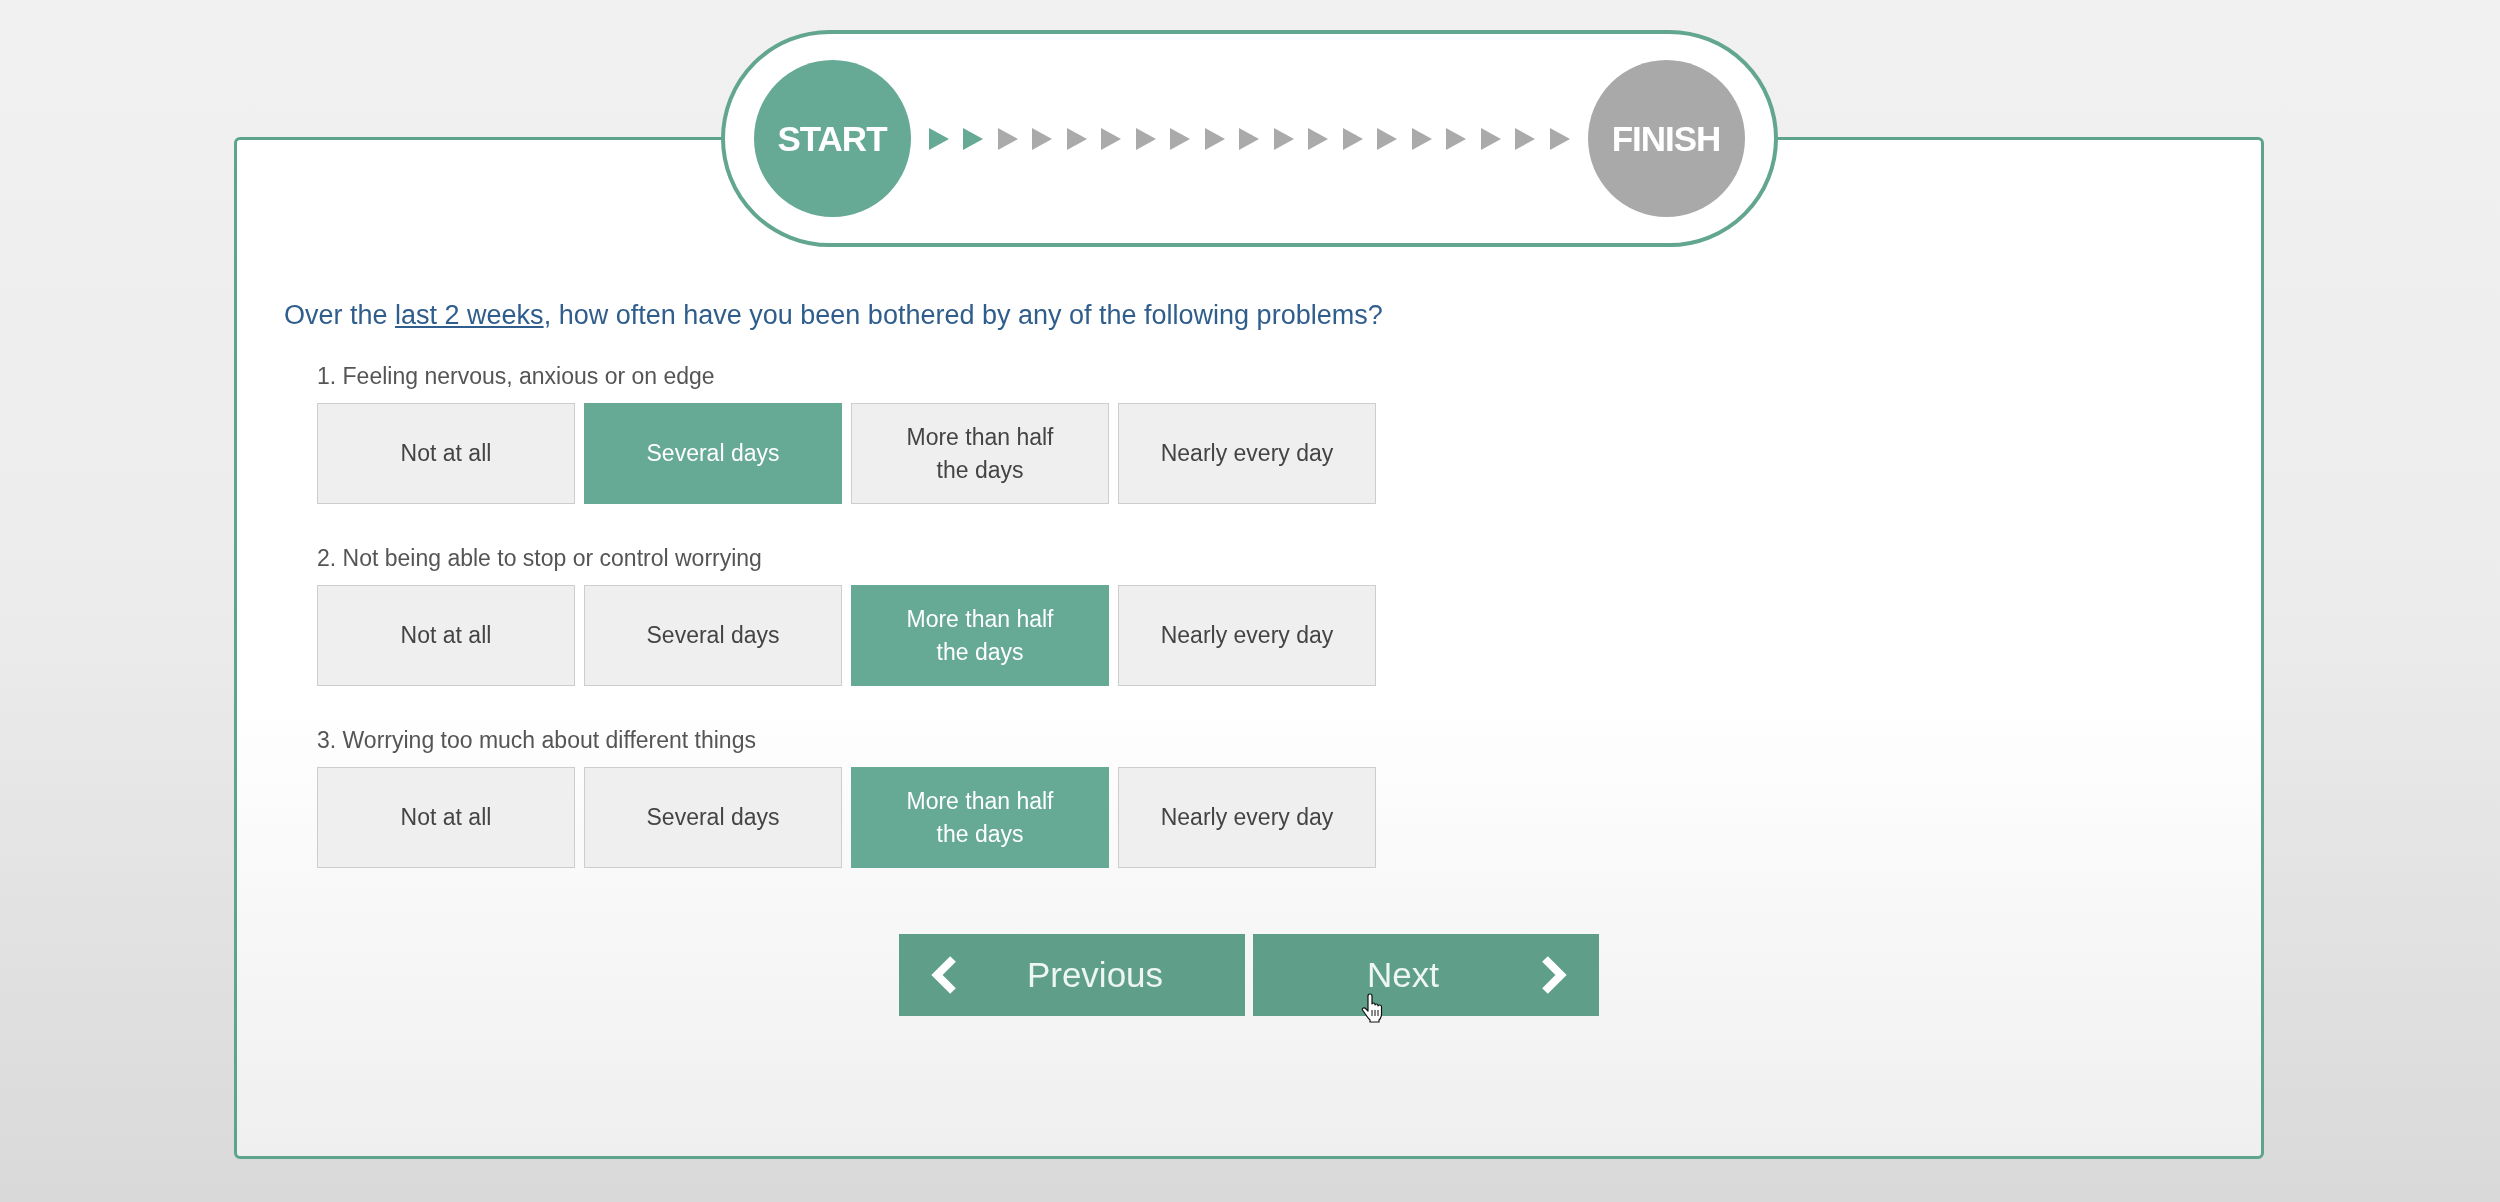 The height and width of the screenshot is (1202, 2500). What do you see at coordinates (540, 558) in the screenshot?
I see `question-label: 2. Not being able to stop or control worrying` at bounding box center [540, 558].